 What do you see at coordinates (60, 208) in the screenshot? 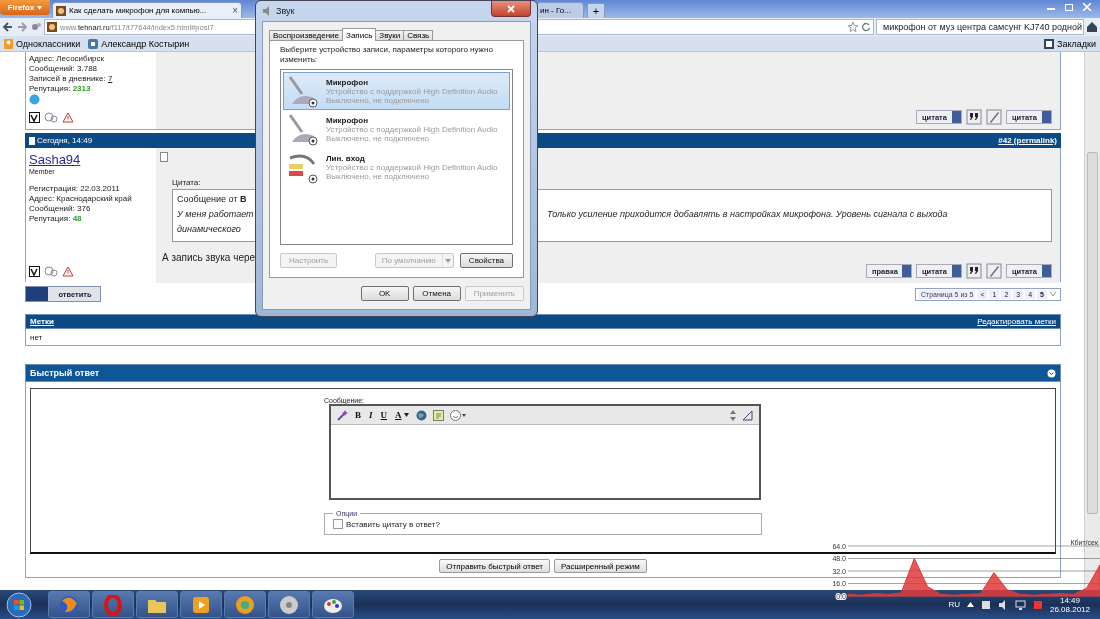
I see `user-info: Сообщений: 376` at bounding box center [60, 208].